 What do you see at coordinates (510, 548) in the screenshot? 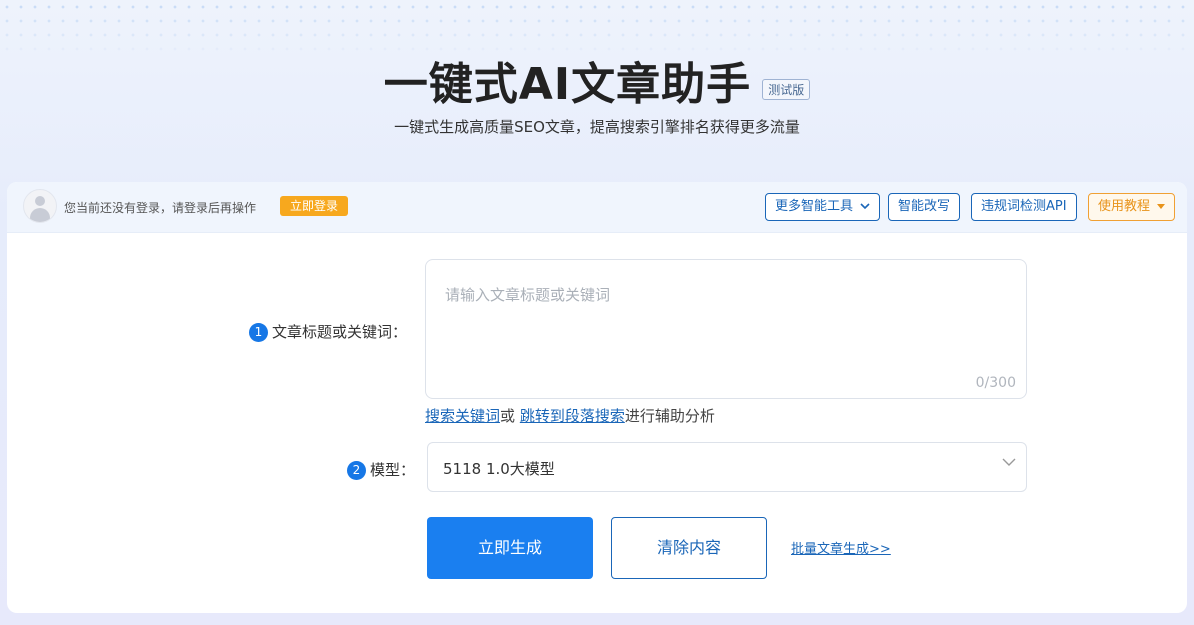
I see `generate-button: 立即生成` at bounding box center [510, 548].